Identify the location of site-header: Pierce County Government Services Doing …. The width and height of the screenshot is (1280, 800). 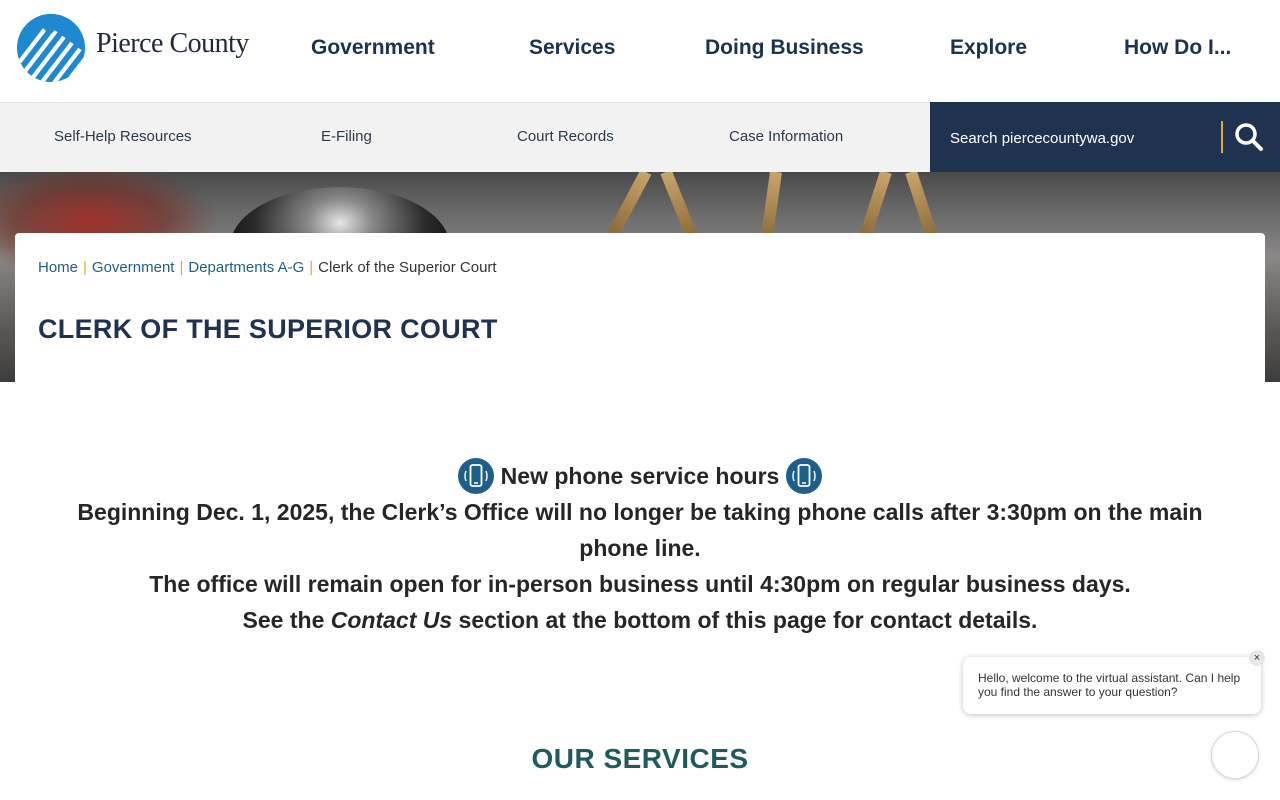
(640, 51).